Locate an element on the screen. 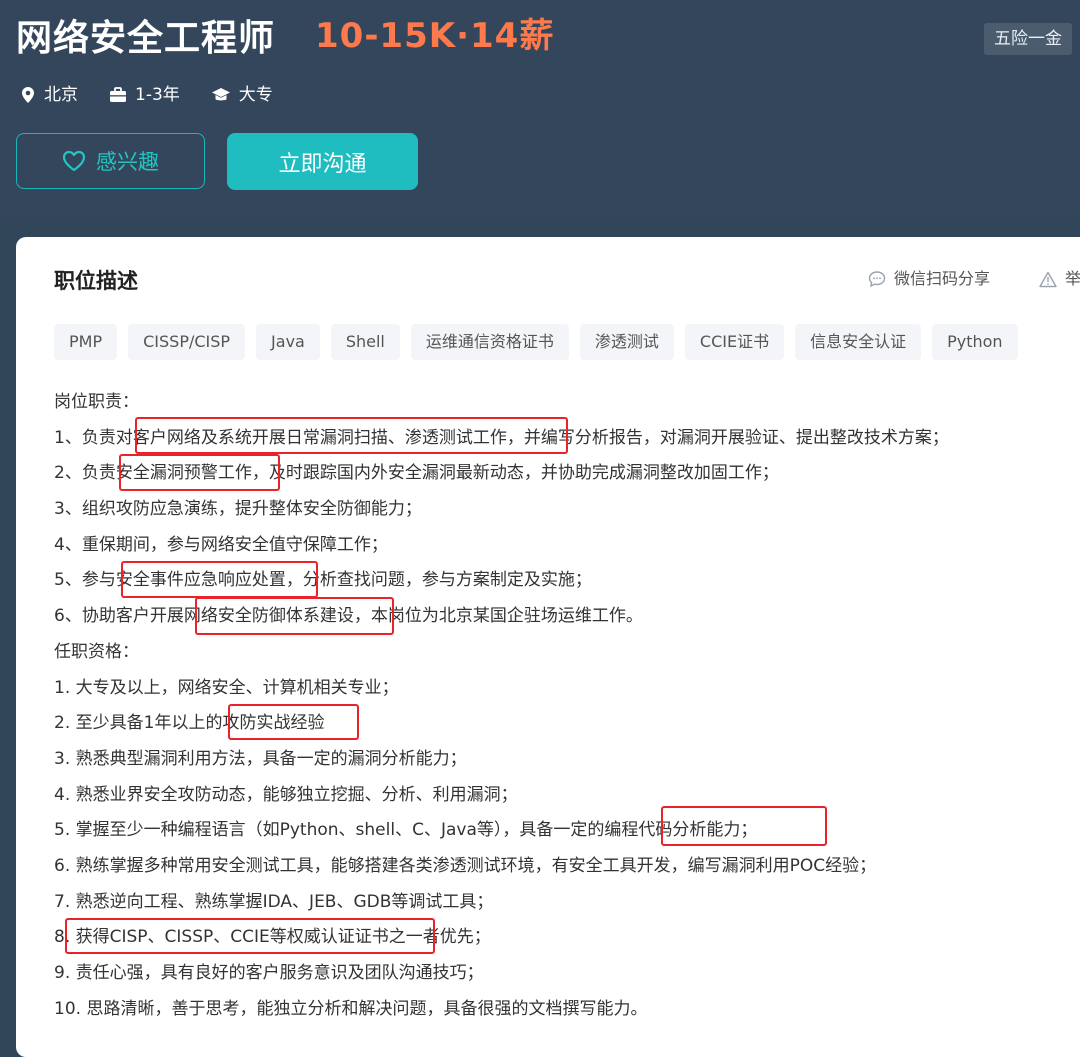 The width and height of the screenshot is (1080, 1057). heart-icon is located at coordinates (74, 161).